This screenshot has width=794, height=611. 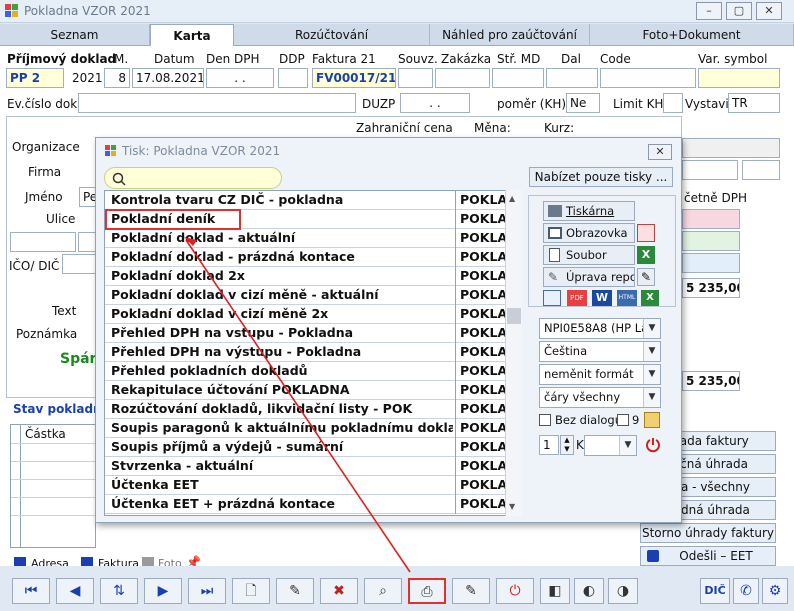 What do you see at coordinates (427, 591) in the screenshot?
I see `print-button: ⎙` at bounding box center [427, 591].